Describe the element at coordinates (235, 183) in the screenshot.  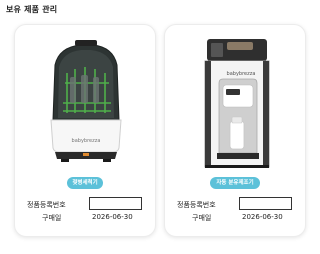
I see `category-chip-formula-maker: 자동 분유제조기` at that location.